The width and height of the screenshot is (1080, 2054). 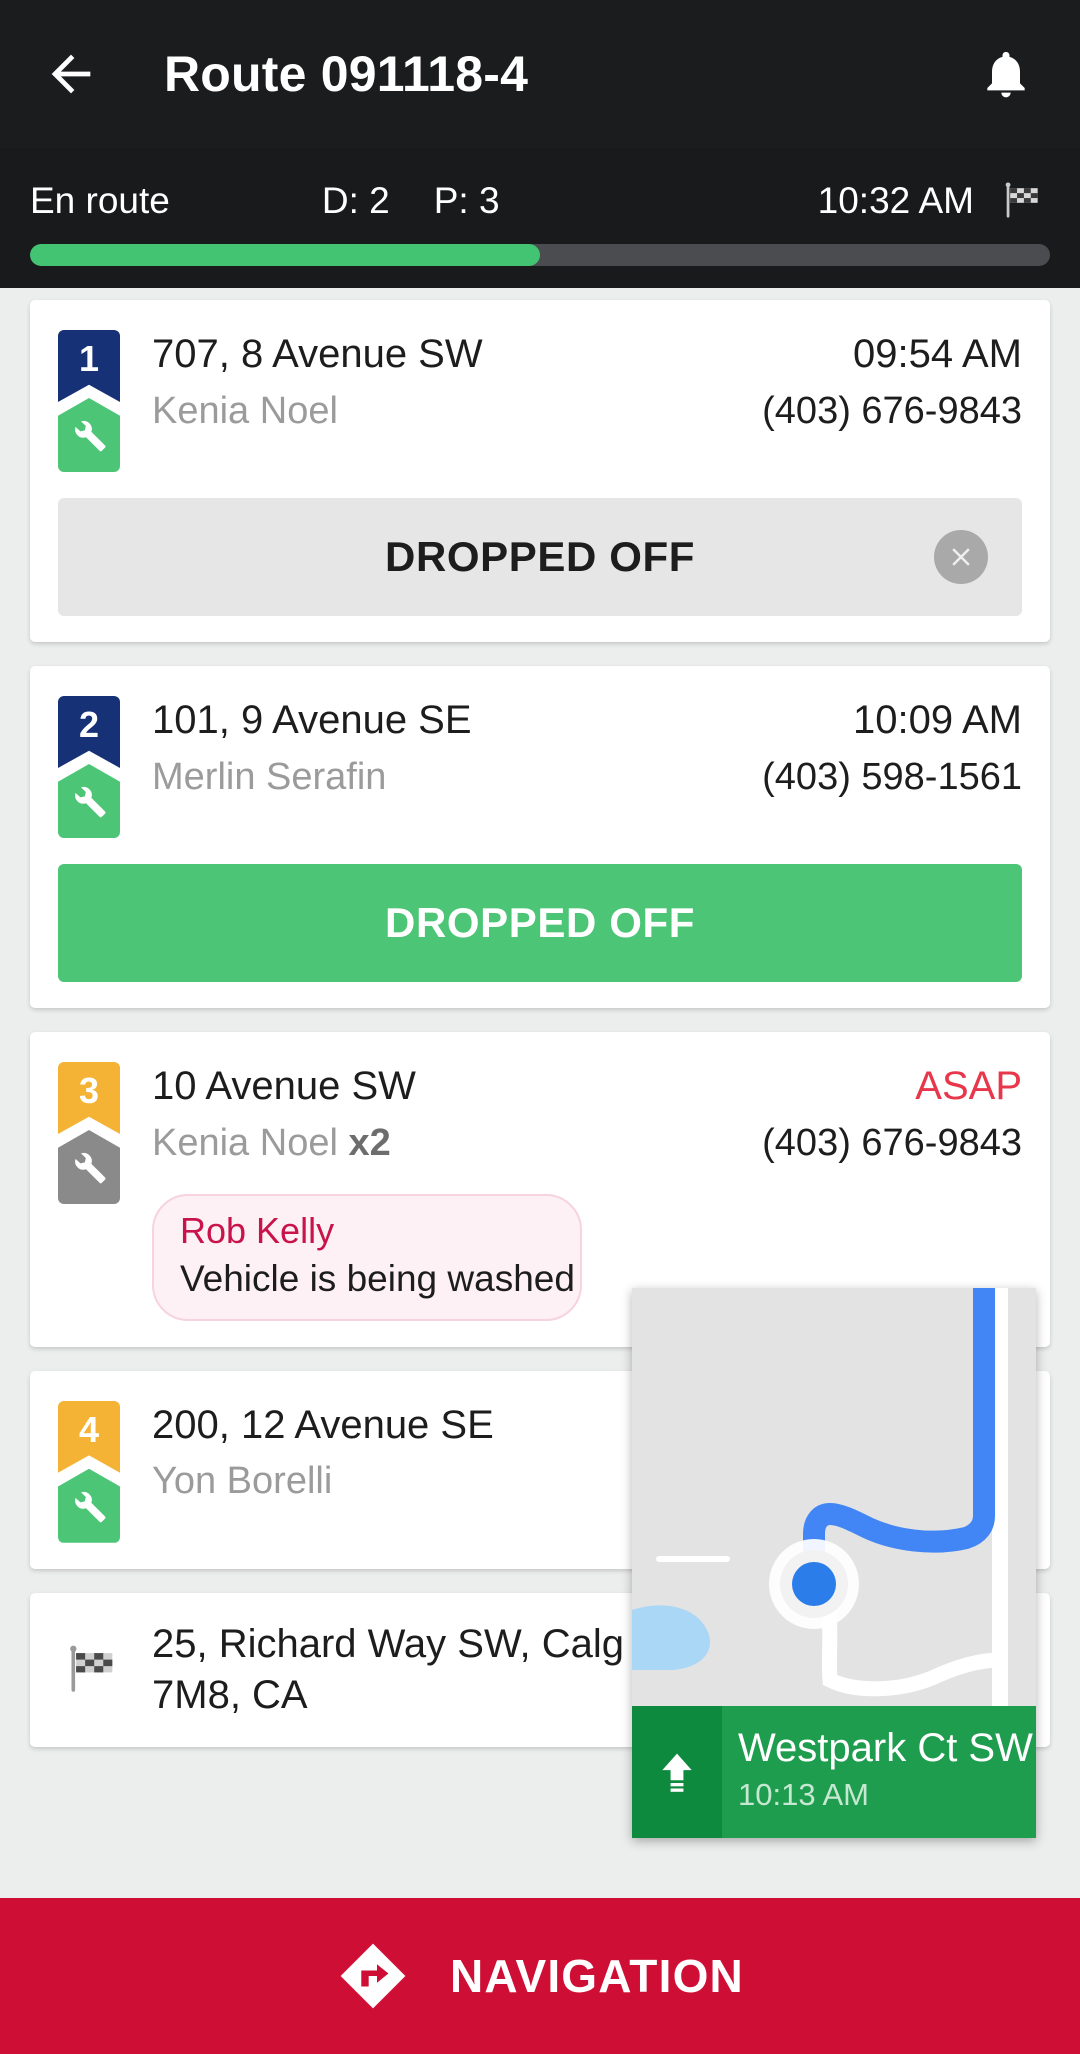 I want to click on clear-status-button, so click(x=961, y=557).